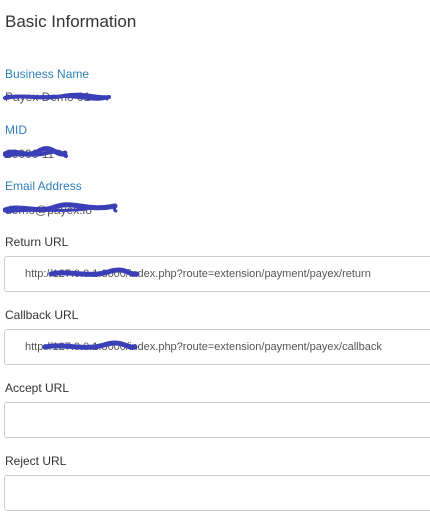  What do you see at coordinates (47, 74) in the screenshot?
I see `business-name-label: Business Name` at bounding box center [47, 74].